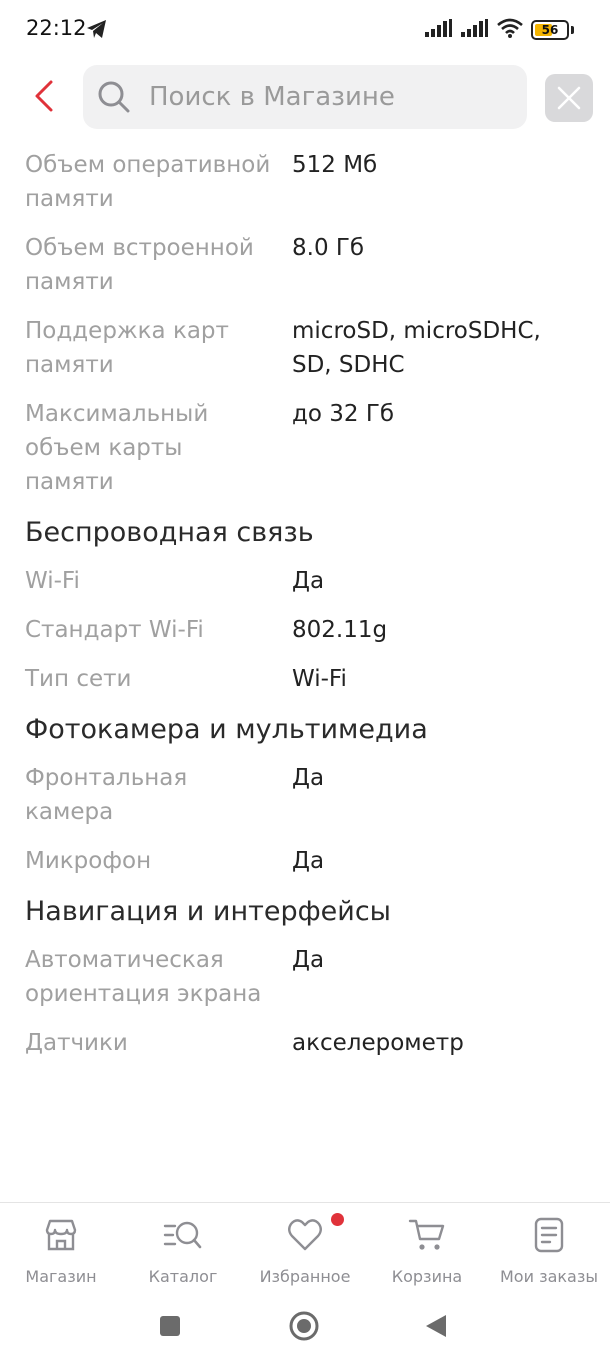 Image resolution: width=610 pixels, height=1356 pixels. What do you see at coordinates (427, 1235) in the screenshot?
I see `cart-icon` at bounding box center [427, 1235].